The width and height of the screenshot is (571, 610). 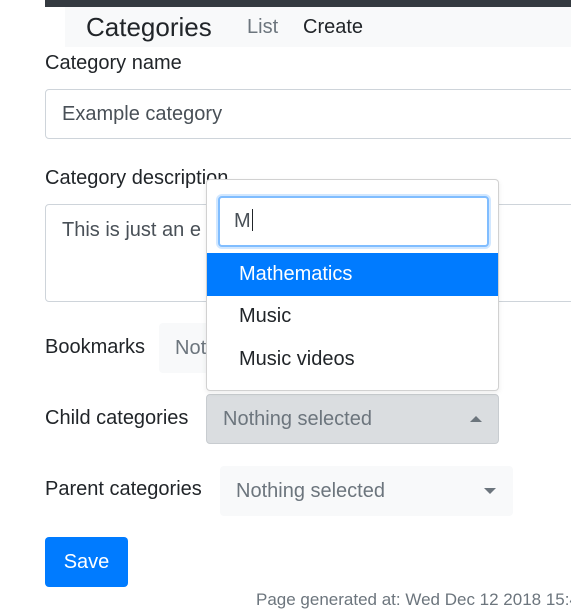 I want to click on category-name-label: Category name, so click(x=113, y=63).